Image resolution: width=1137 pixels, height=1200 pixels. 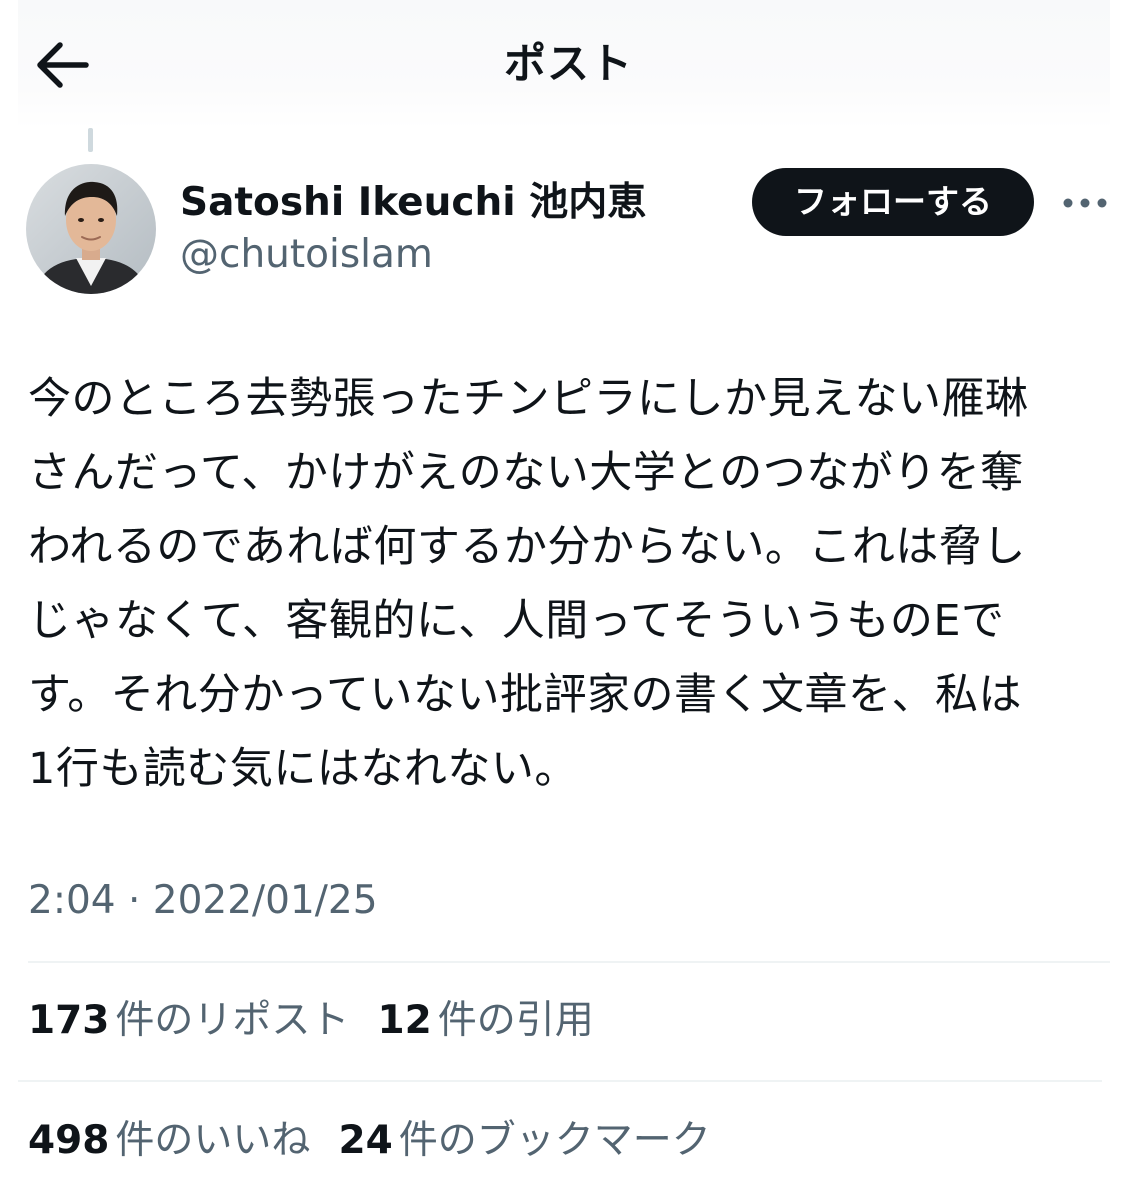 I want to click on avatar, so click(x=91, y=229).